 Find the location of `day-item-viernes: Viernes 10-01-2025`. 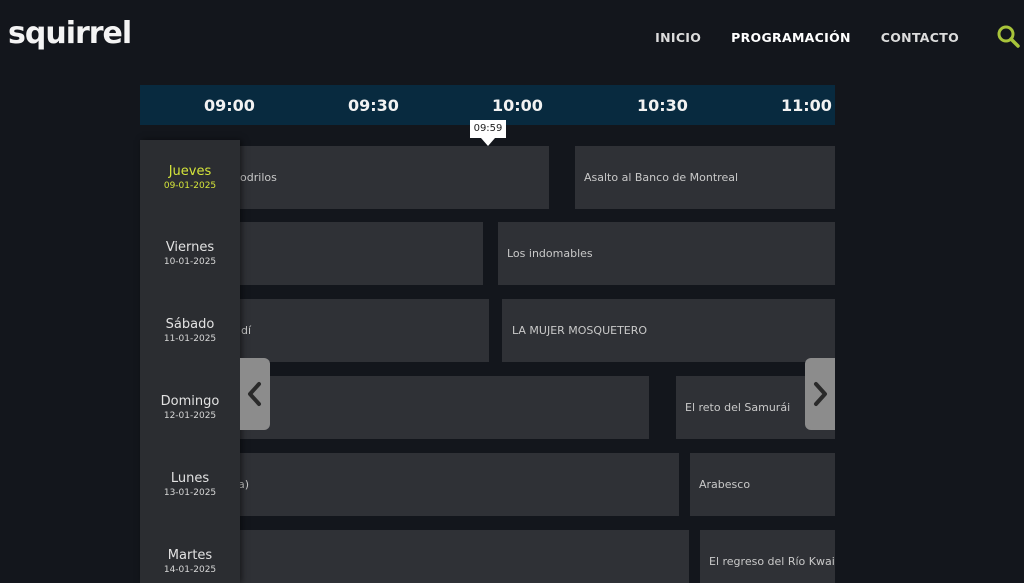

day-item-viernes: Viernes 10-01-2025 is located at coordinates (190, 253).